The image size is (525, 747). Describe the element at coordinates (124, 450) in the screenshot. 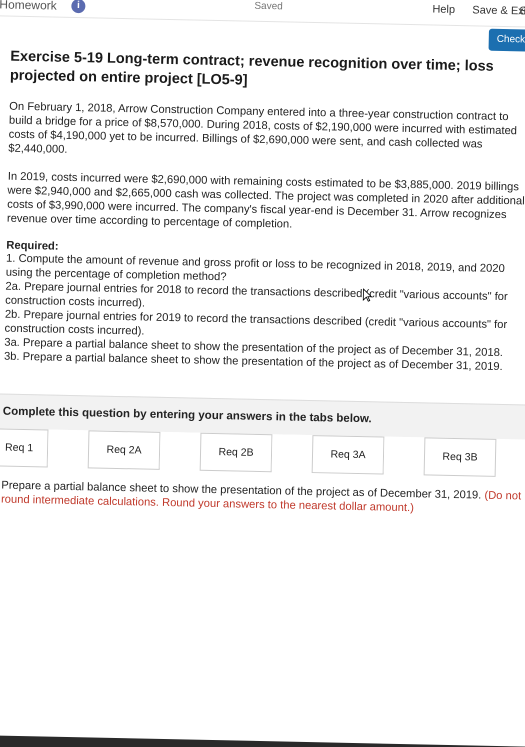

I see `tab-req-2a: Req 2A` at that location.